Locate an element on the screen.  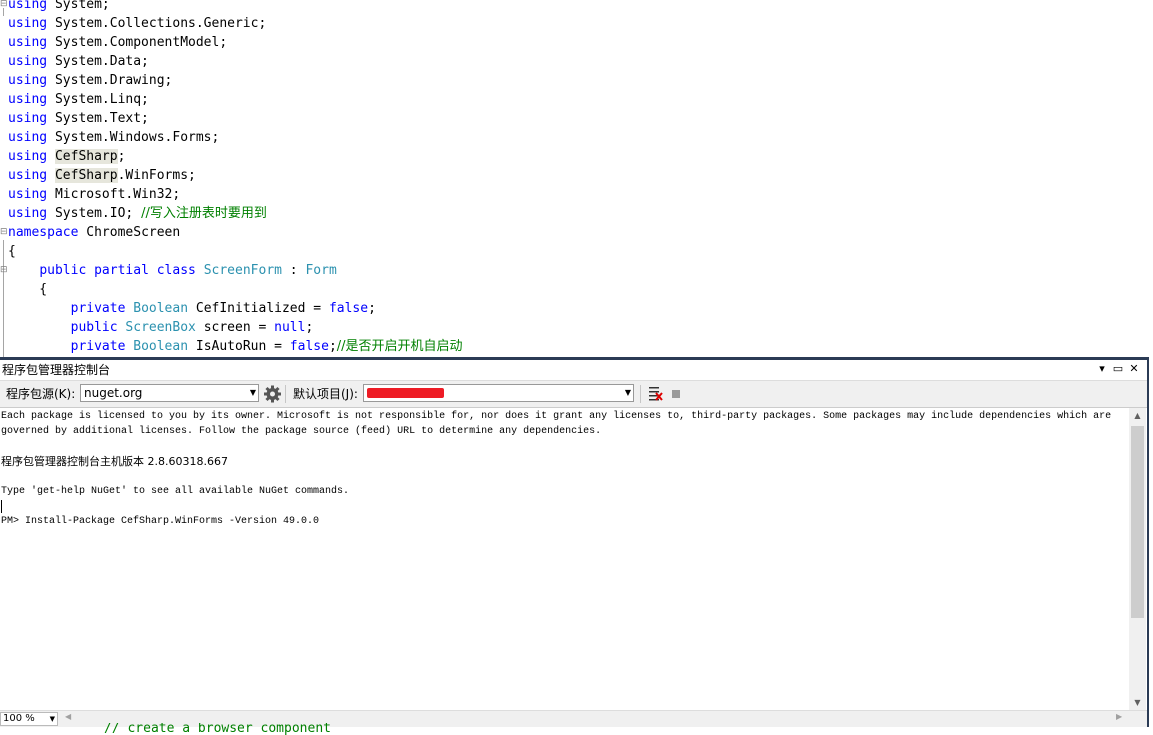
panel-title-bar: 程序包管理器控制台 ▾ ▭ ✕ is located at coordinates (573, 370).